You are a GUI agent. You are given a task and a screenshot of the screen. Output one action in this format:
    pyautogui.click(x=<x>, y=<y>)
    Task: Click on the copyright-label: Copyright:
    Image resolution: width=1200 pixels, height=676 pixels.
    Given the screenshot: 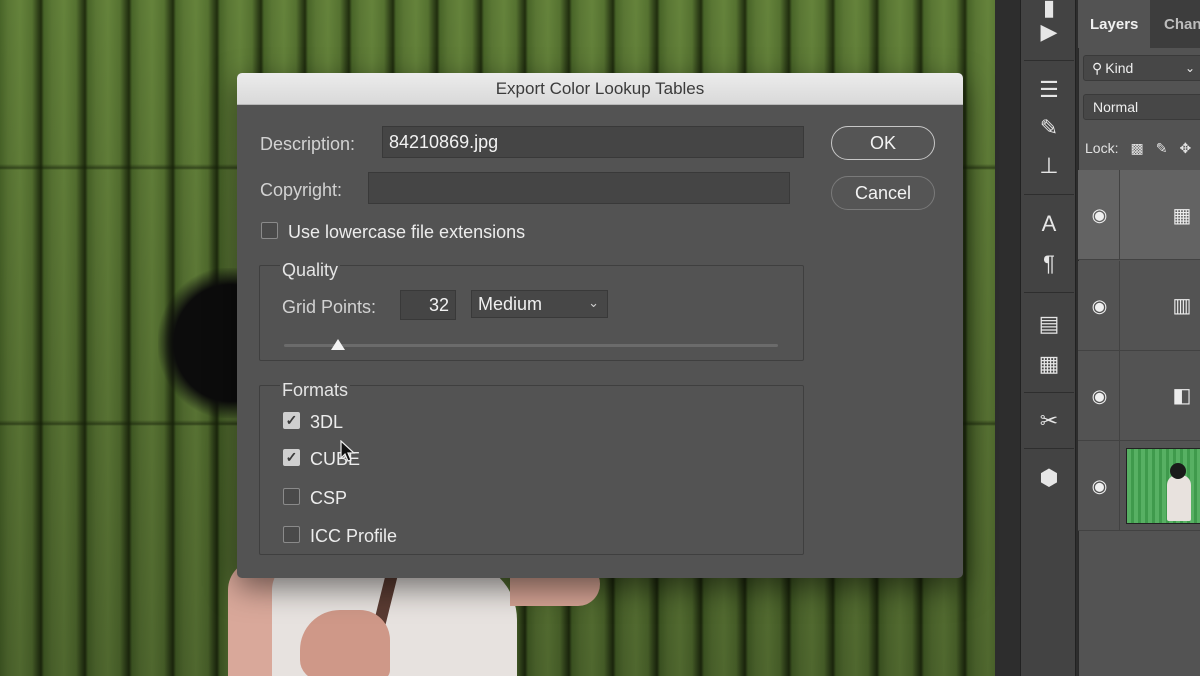 What is the action you would take?
    pyautogui.click(x=301, y=190)
    